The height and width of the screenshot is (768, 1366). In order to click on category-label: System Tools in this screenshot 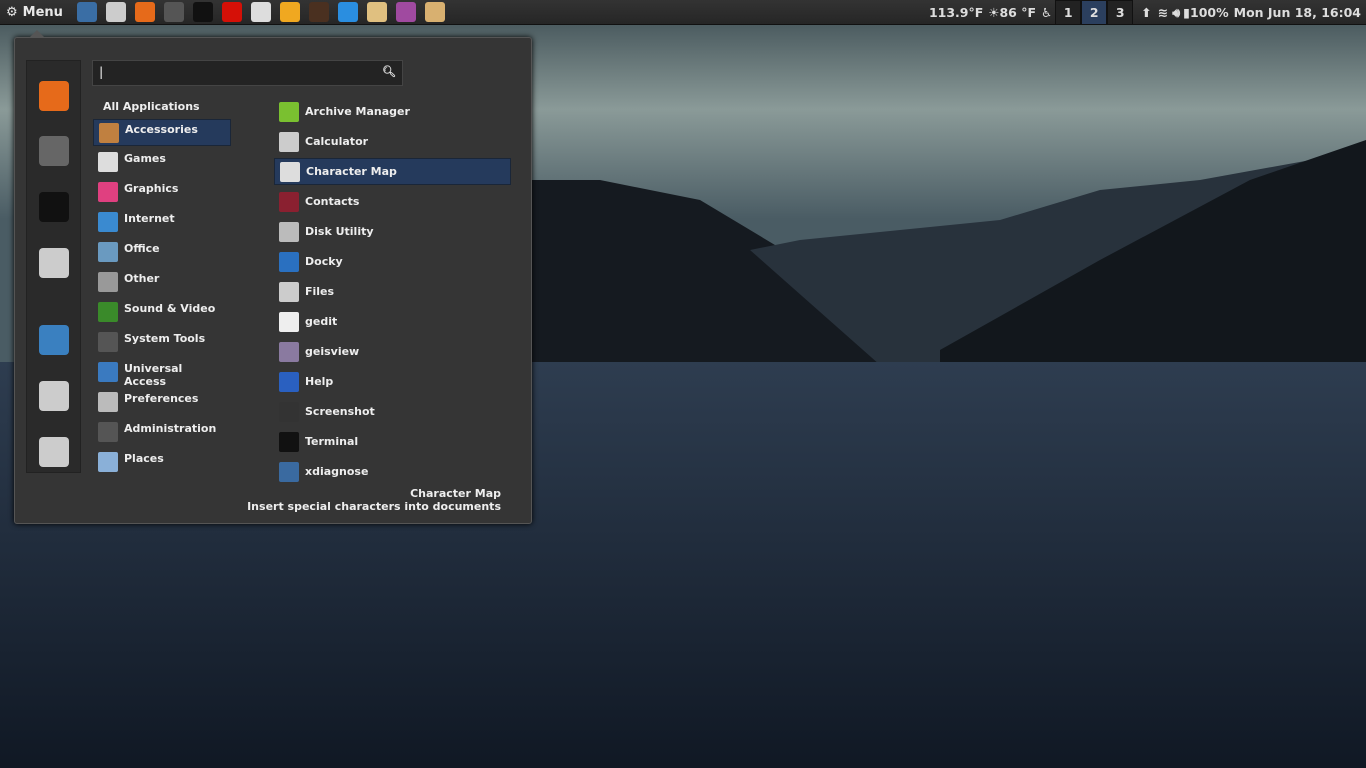, I will do `click(165, 338)`.